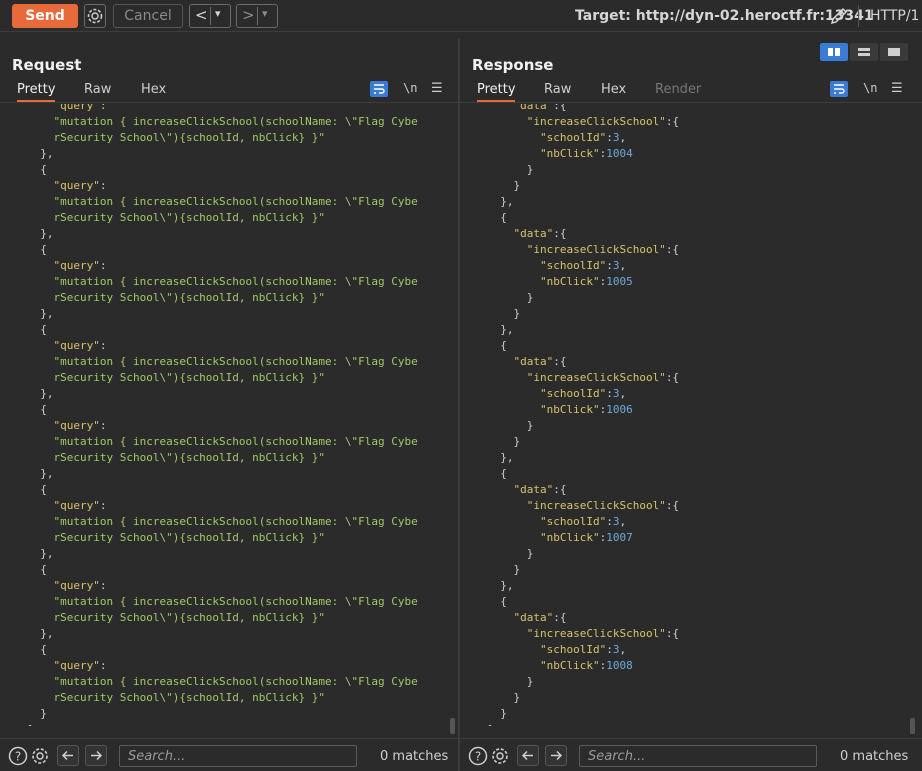 The height and width of the screenshot is (771, 922). I want to click on code-line: "data":{, so click(526, 490).